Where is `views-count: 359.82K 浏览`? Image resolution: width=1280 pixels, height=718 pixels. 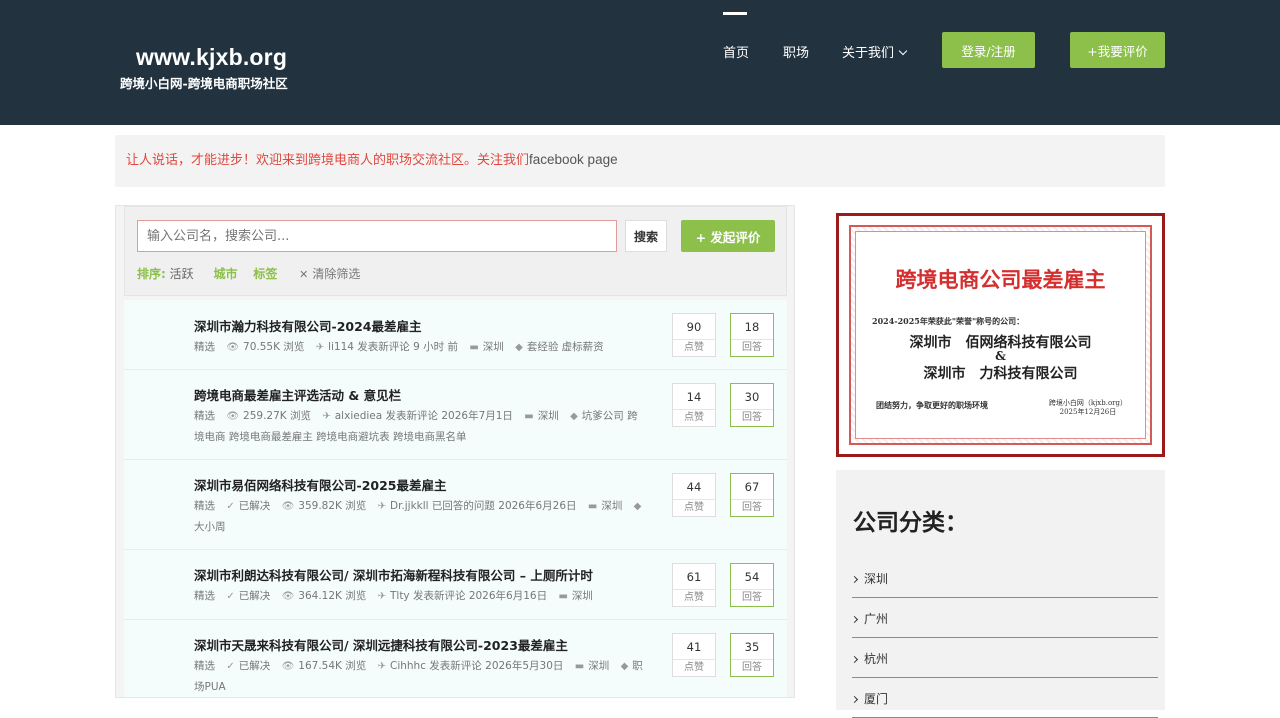
views-count: 359.82K 浏览 is located at coordinates (332, 506).